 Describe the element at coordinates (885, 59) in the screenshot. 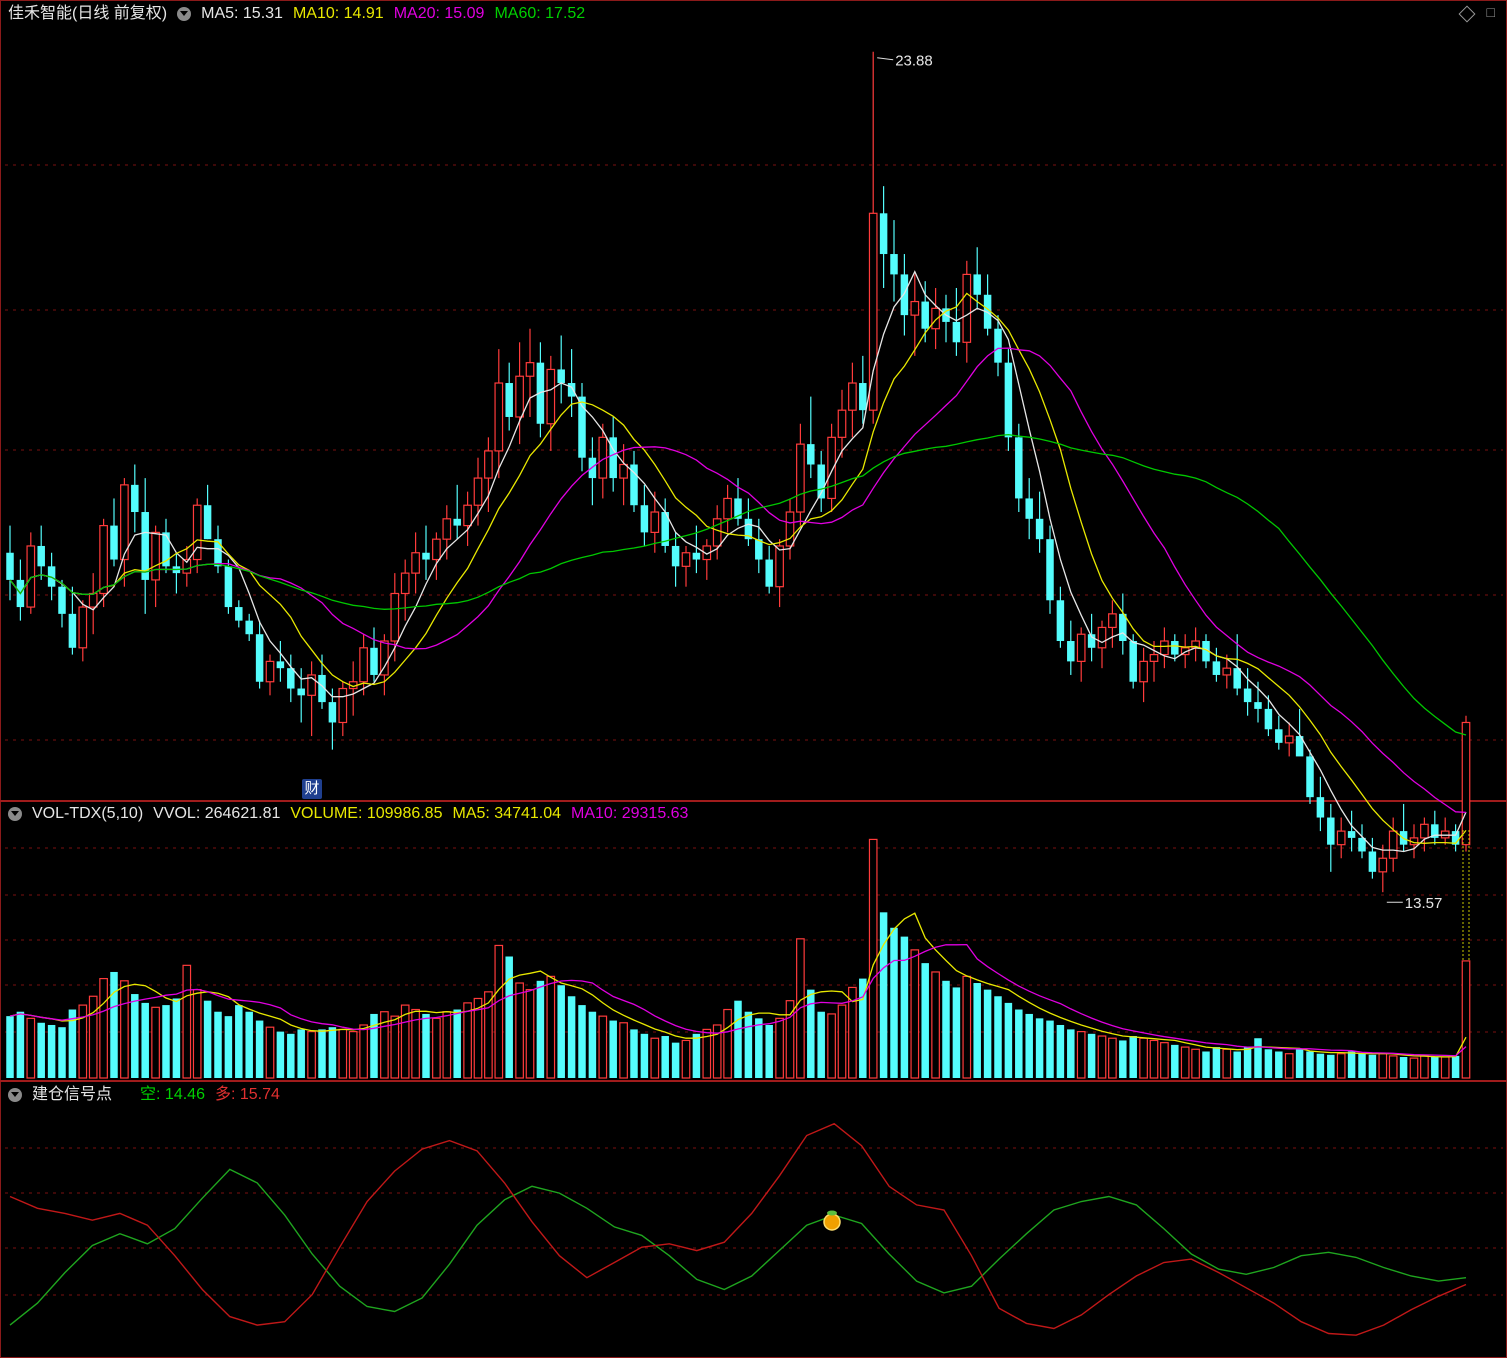

I see `high-arrow` at that location.